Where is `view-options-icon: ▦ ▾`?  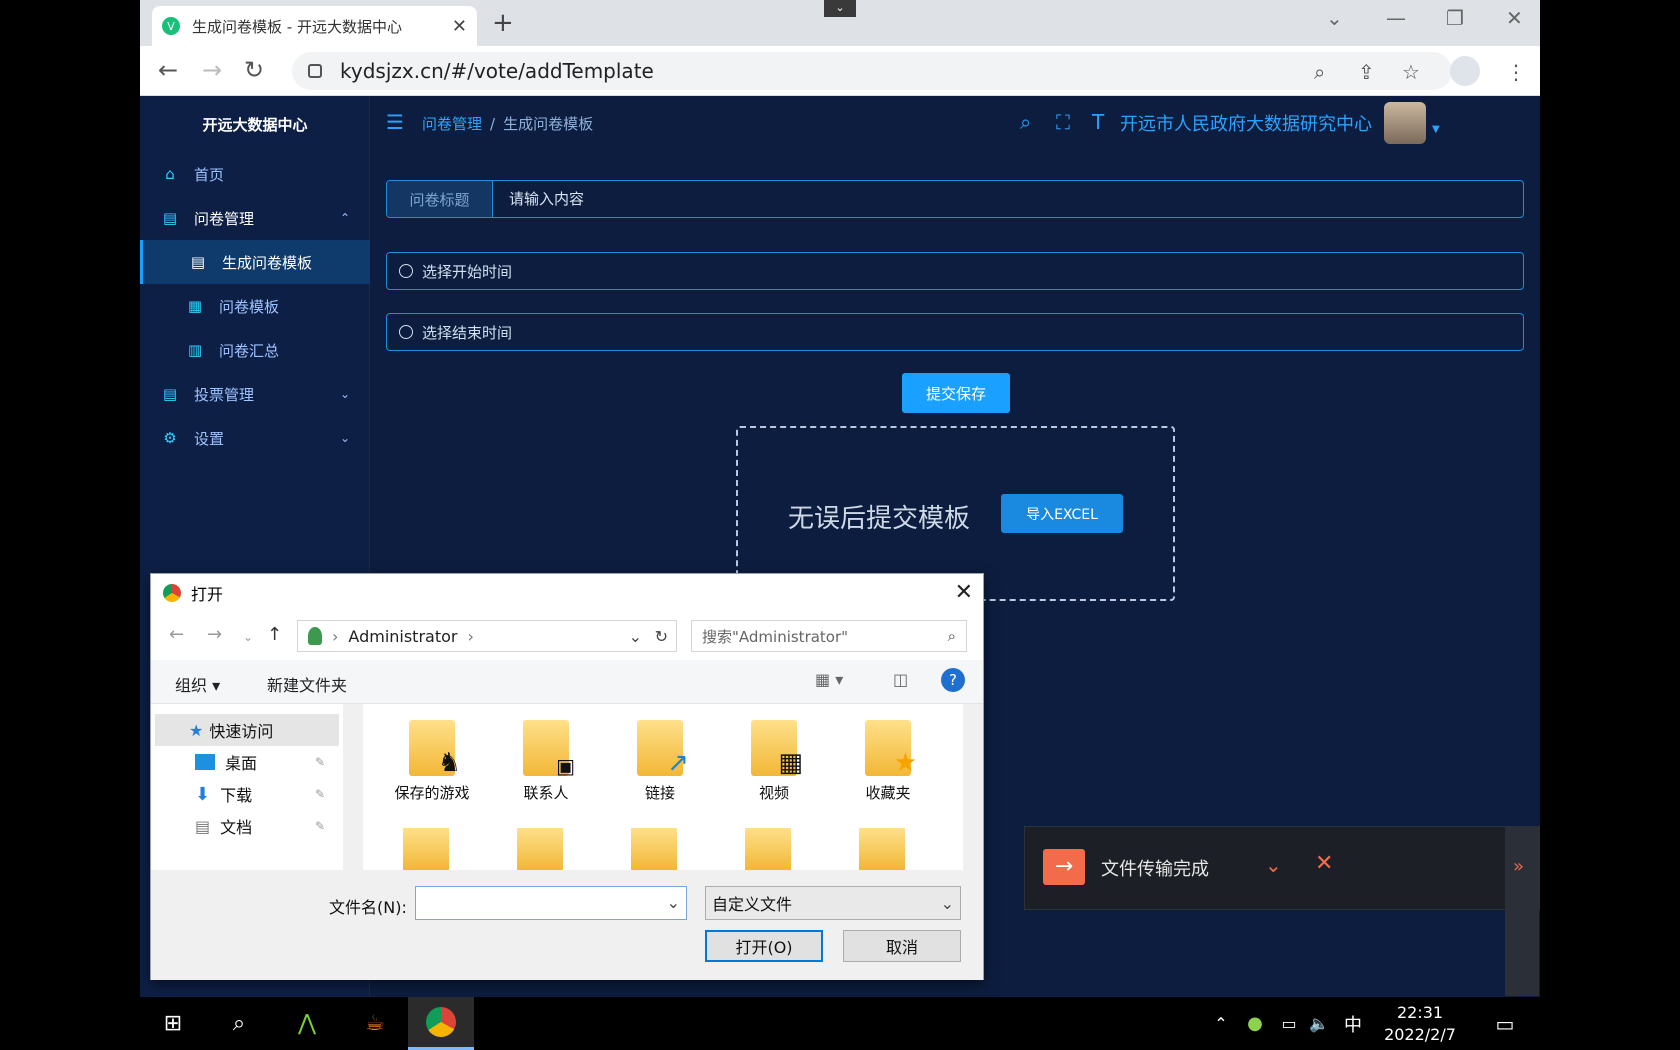 view-options-icon: ▦ ▾ is located at coordinates (829, 679).